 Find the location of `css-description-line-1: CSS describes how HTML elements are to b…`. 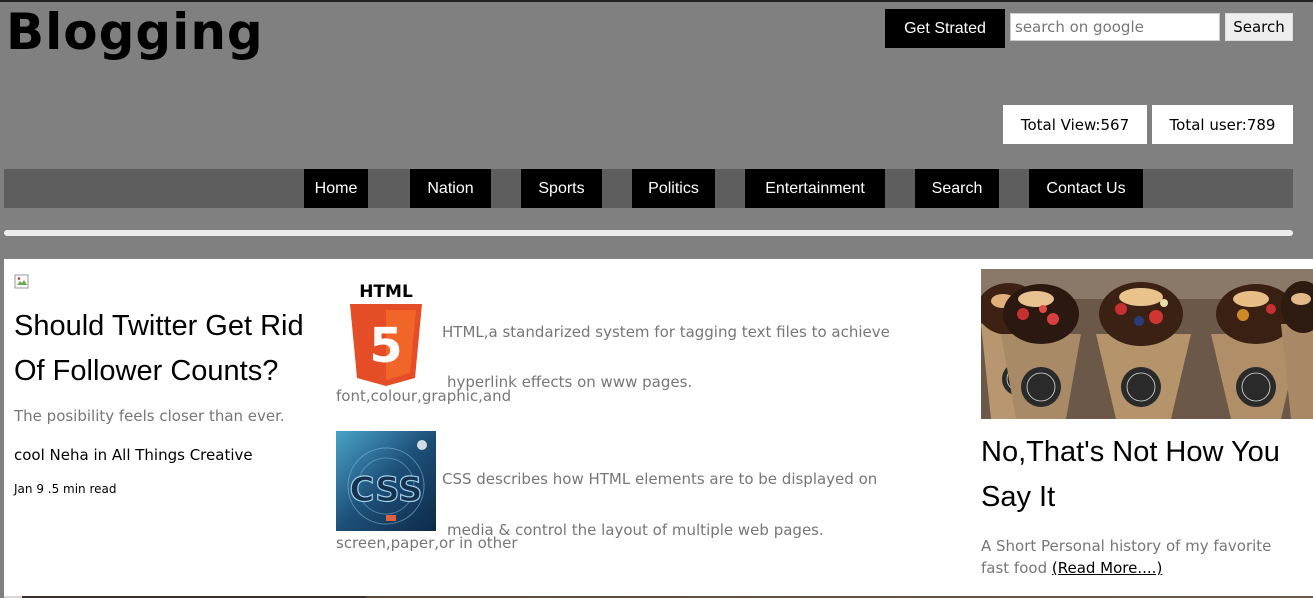

css-description-line-1: CSS describes how HTML elements are to b… is located at coordinates (660, 479).